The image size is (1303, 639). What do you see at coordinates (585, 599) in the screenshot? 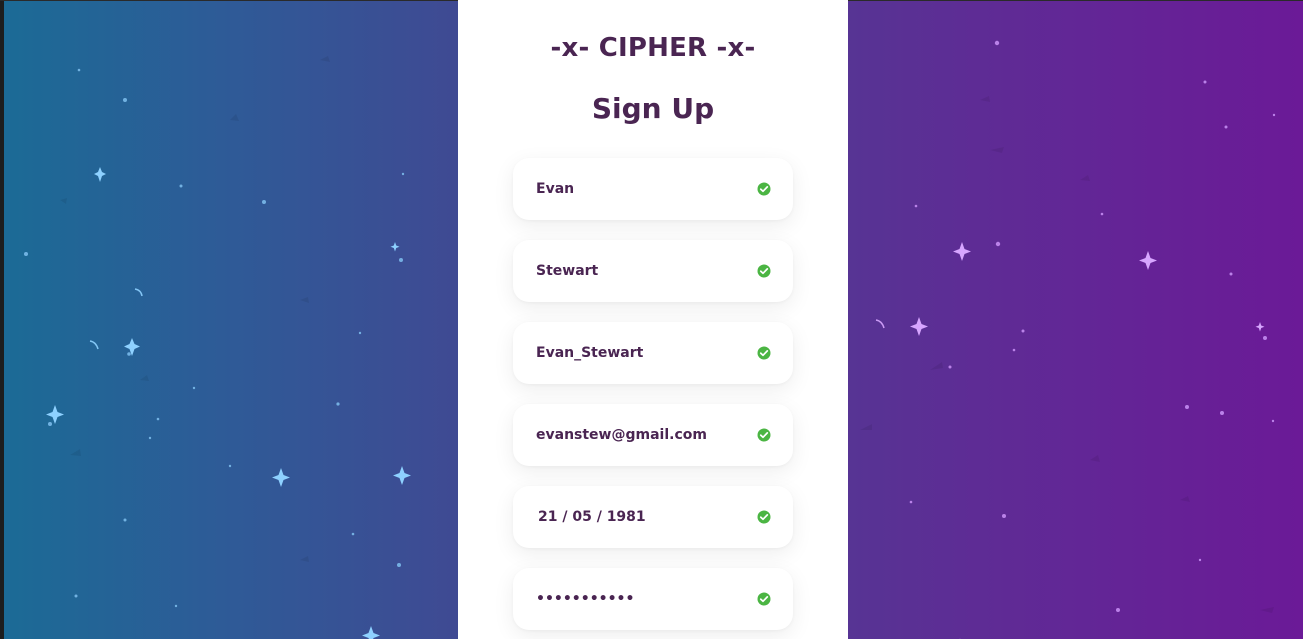
I see `password-value: •••••••••••` at bounding box center [585, 599].